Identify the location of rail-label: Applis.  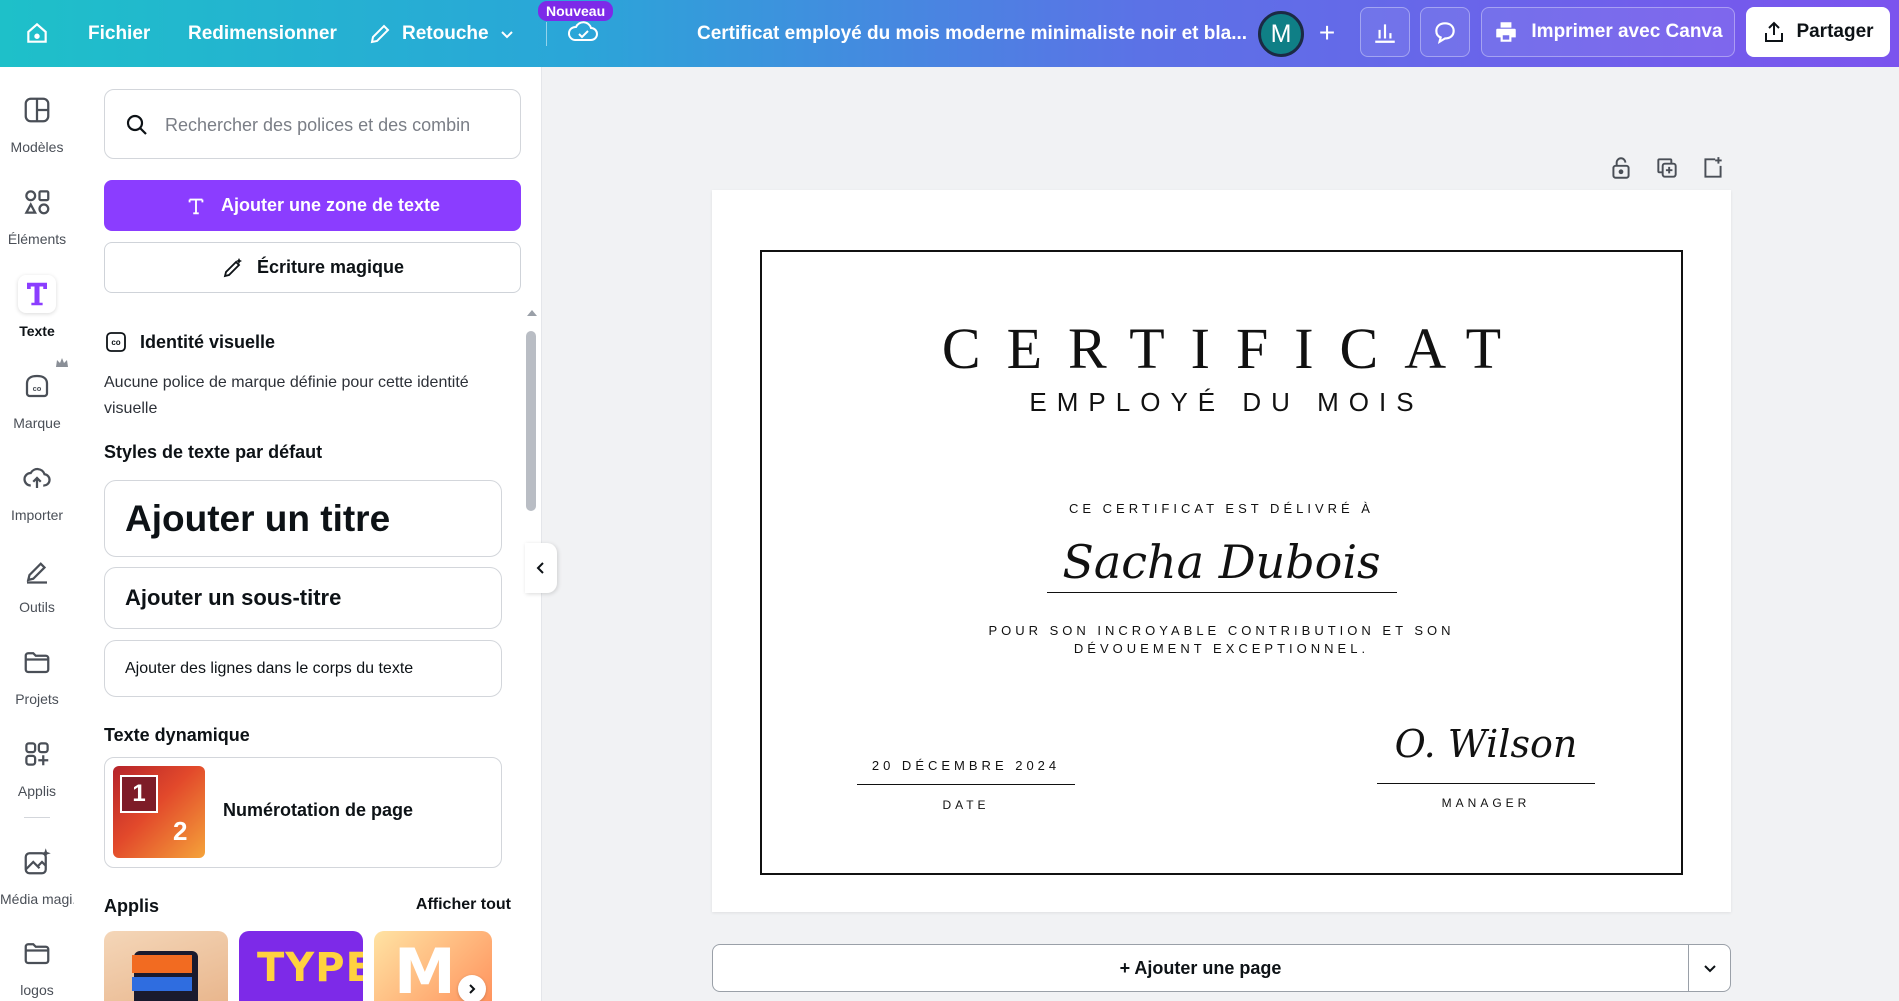
(37, 791).